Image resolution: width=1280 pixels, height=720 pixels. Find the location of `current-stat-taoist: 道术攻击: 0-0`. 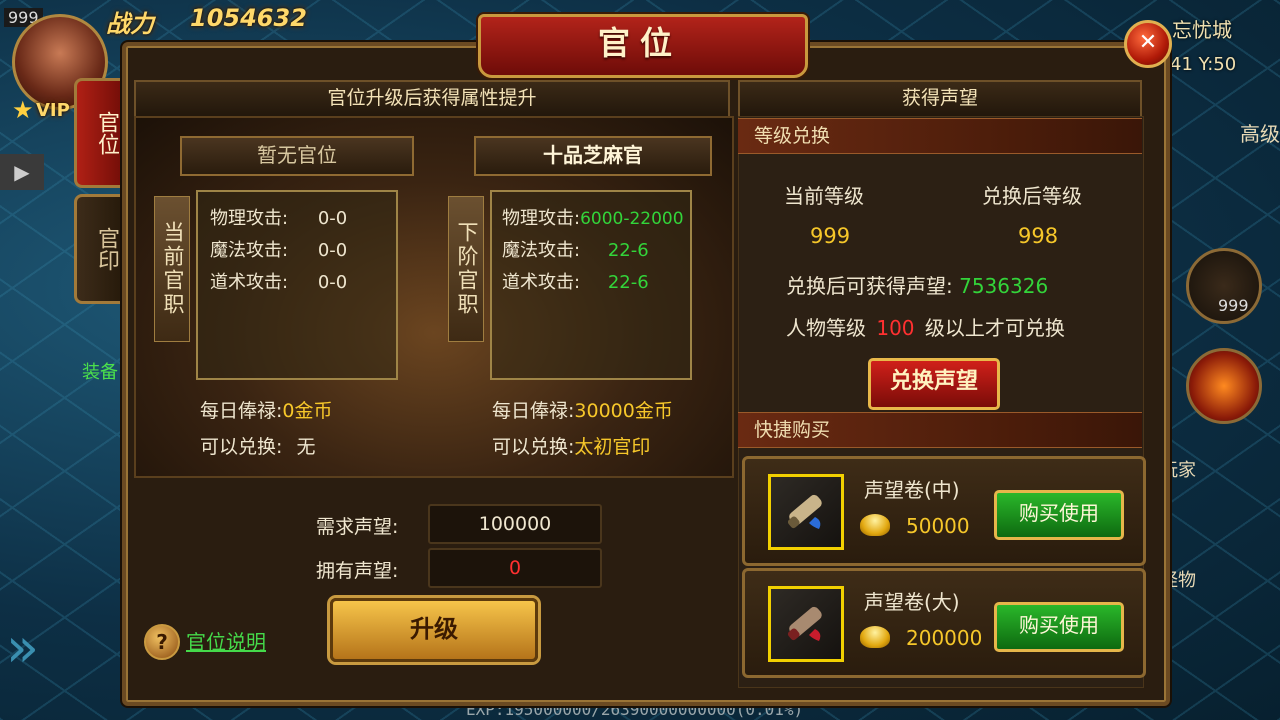

current-stat-taoist: 道术攻击: 0-0 is located at coordinates (278, 283).